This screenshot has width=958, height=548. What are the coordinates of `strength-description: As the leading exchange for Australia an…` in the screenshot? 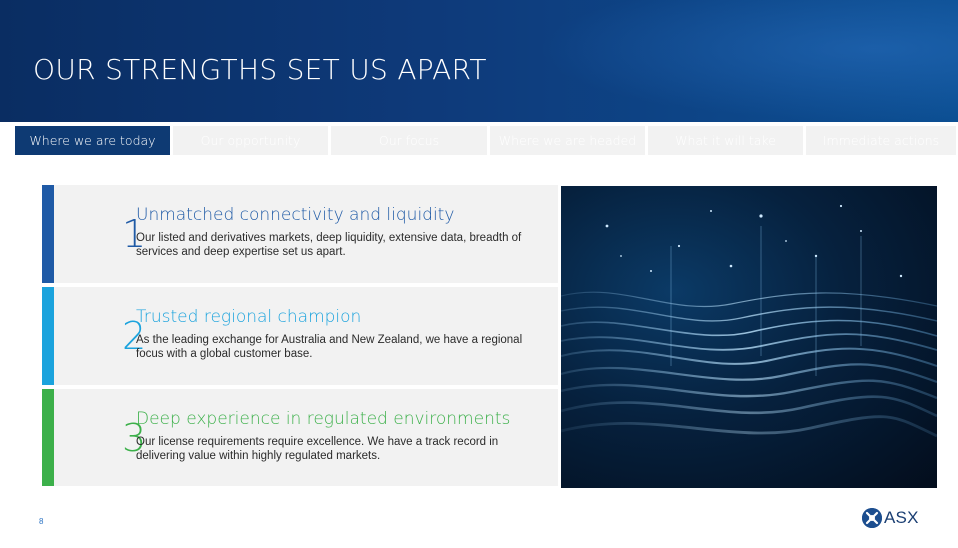 It's located at (329, 347).